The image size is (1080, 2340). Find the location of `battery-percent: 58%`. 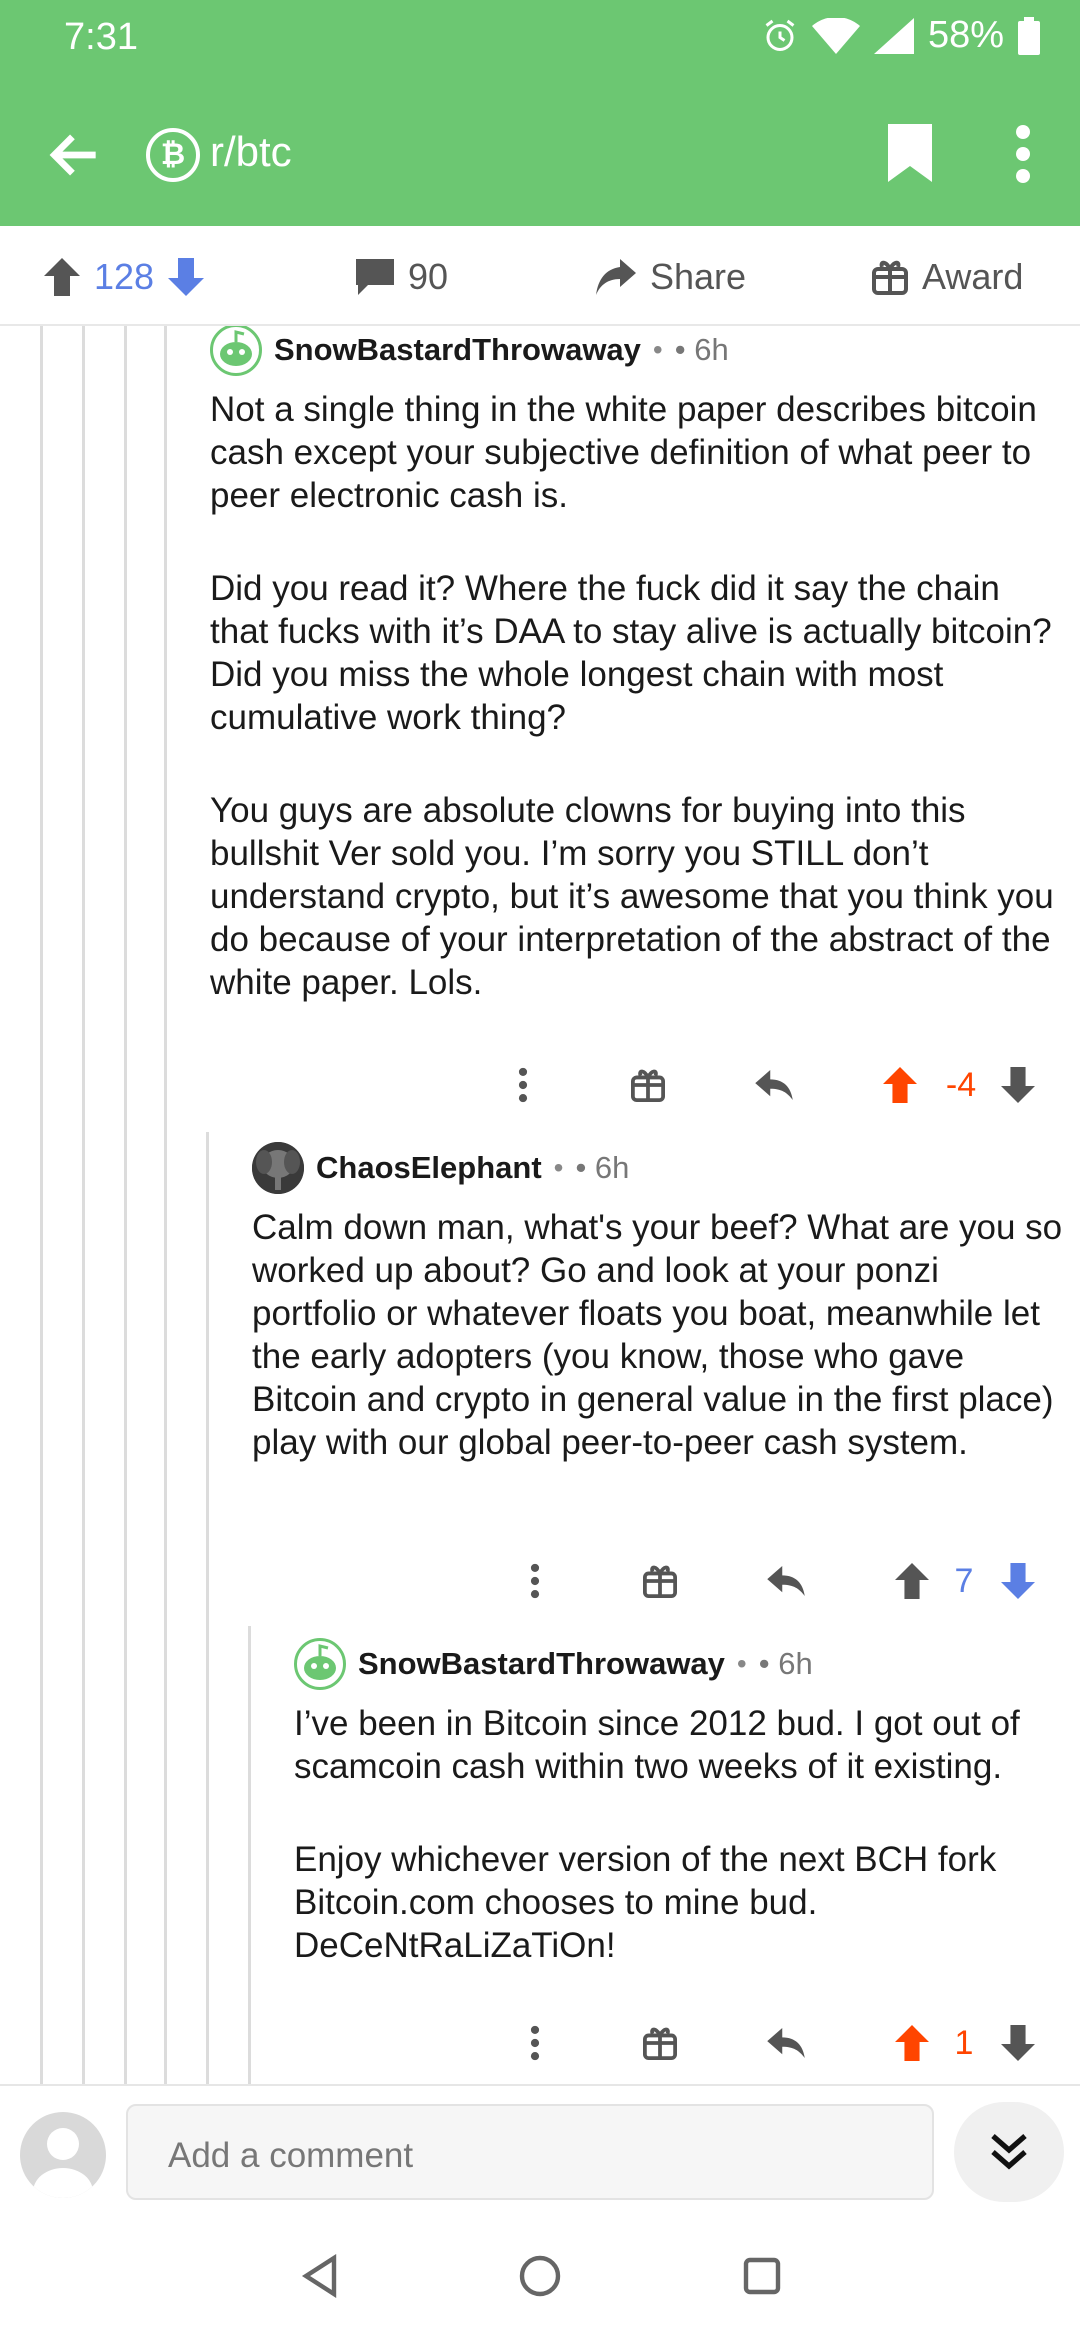

battery-percent: 58% is located at coordinates (965, 35).